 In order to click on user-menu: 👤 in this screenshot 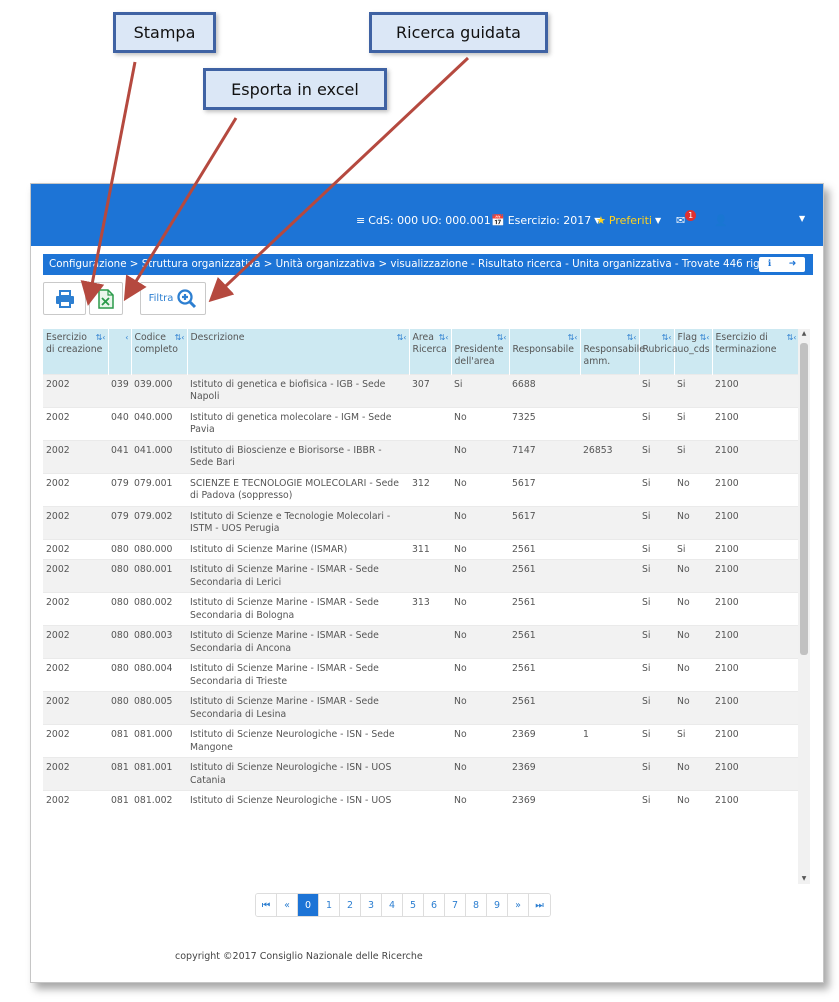, I will do `click(721, 220)`.